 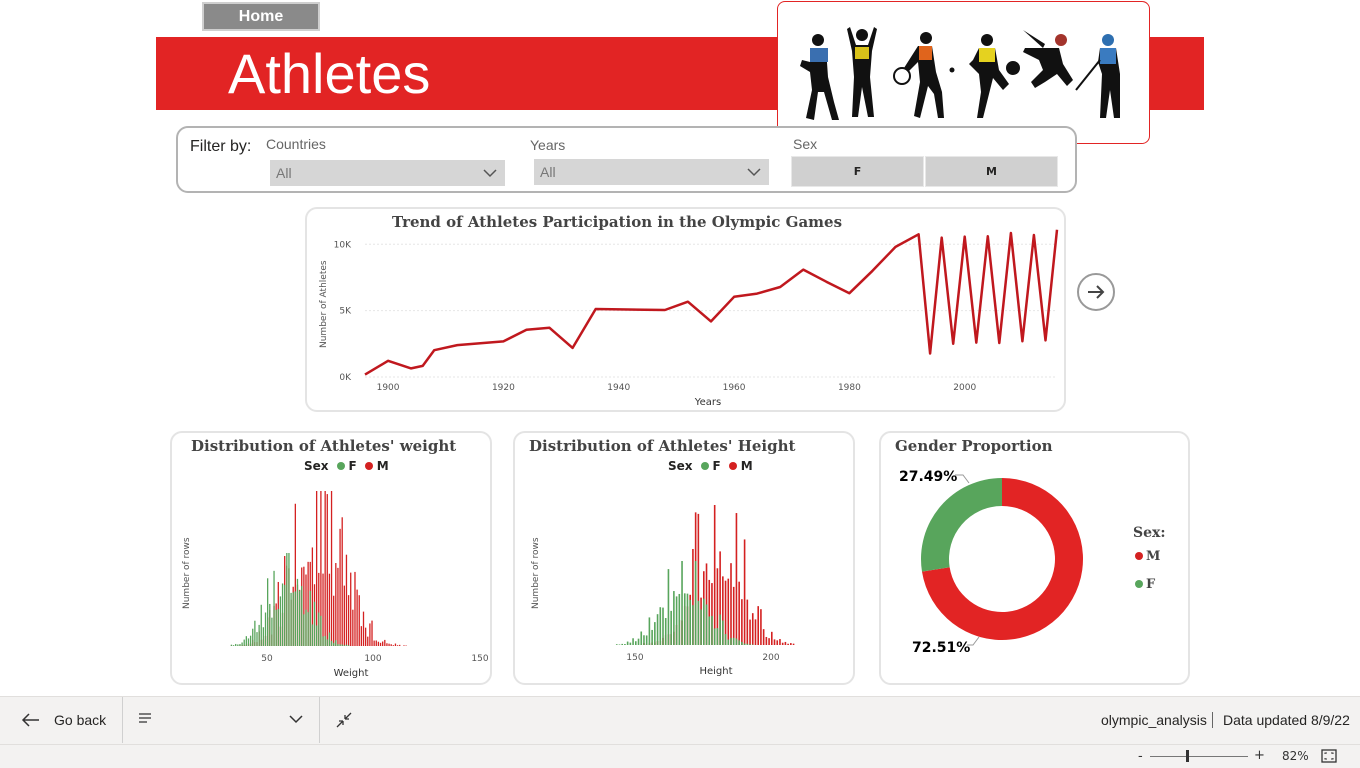 What do you see at coordinates (63, 720) in the screenshot?
I see `go-back-button: Go back` at bounding box center [63, 720].